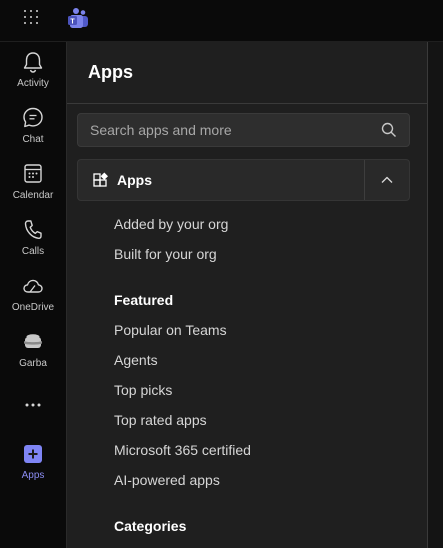  What do you see at coordinates (221, 21) in the screenshot?
I see `top-bar: T` at bounding box center [221, 21].